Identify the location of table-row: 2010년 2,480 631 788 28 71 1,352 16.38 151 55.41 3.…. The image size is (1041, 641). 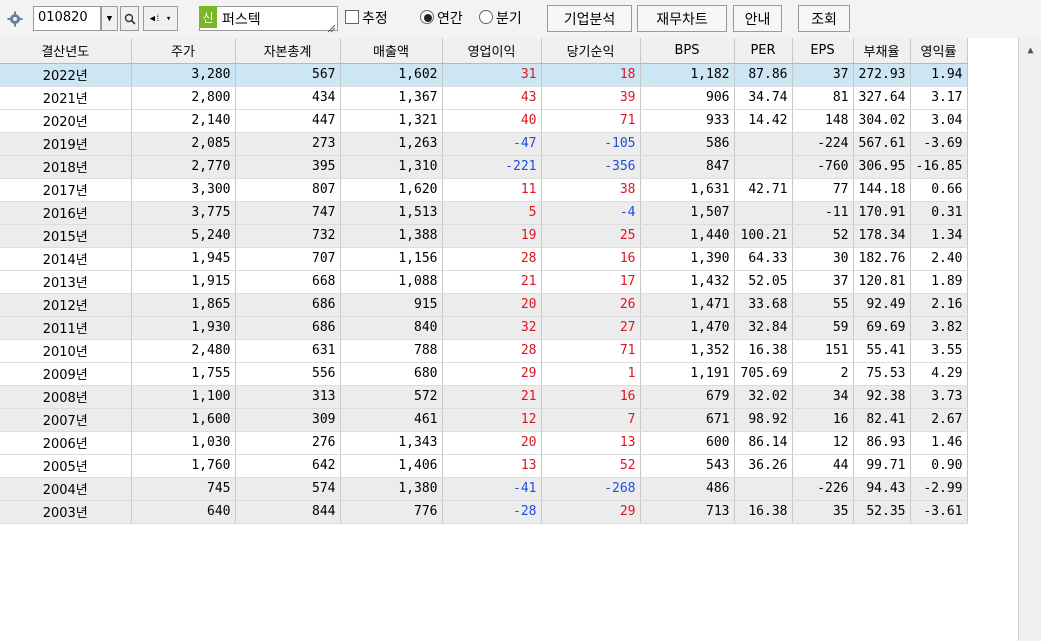
(484, 351).